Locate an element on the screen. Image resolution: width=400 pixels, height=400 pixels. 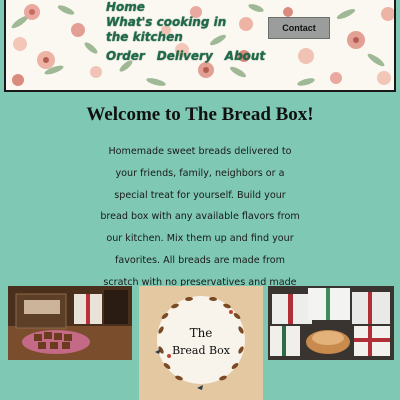
page-title: Welcome to The Bread Box! is located at coordinates (200, 114).